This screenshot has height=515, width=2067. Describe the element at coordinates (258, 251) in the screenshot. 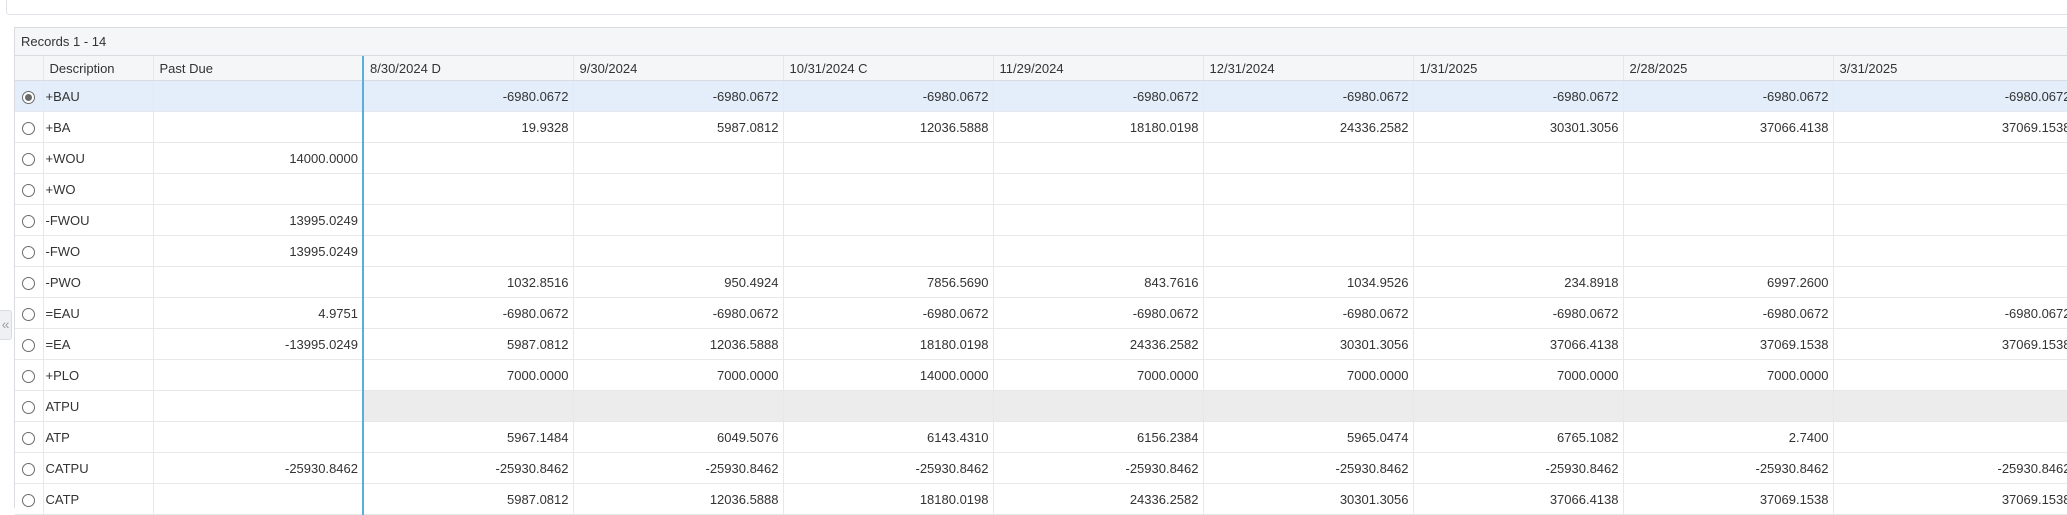

I see `past-due-cell: 13995.0249` at that location.